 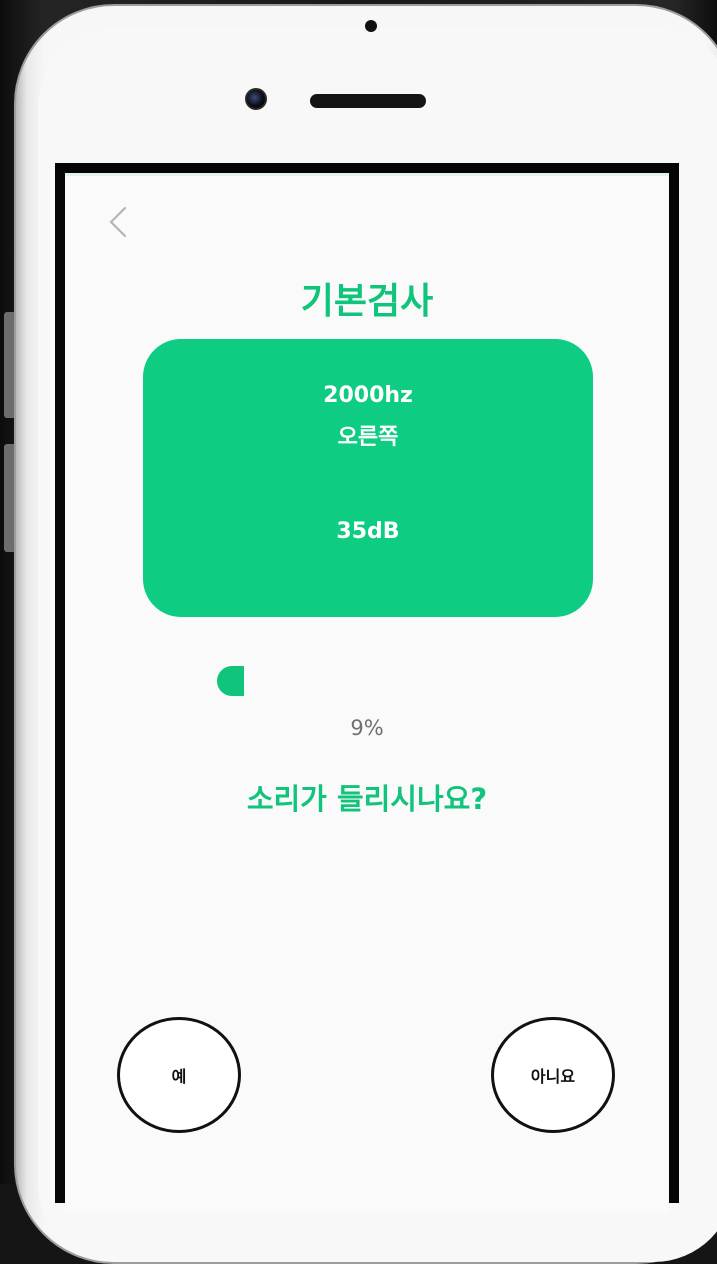 I want to click on chevron-left-icon, so click(x=118, y=222).